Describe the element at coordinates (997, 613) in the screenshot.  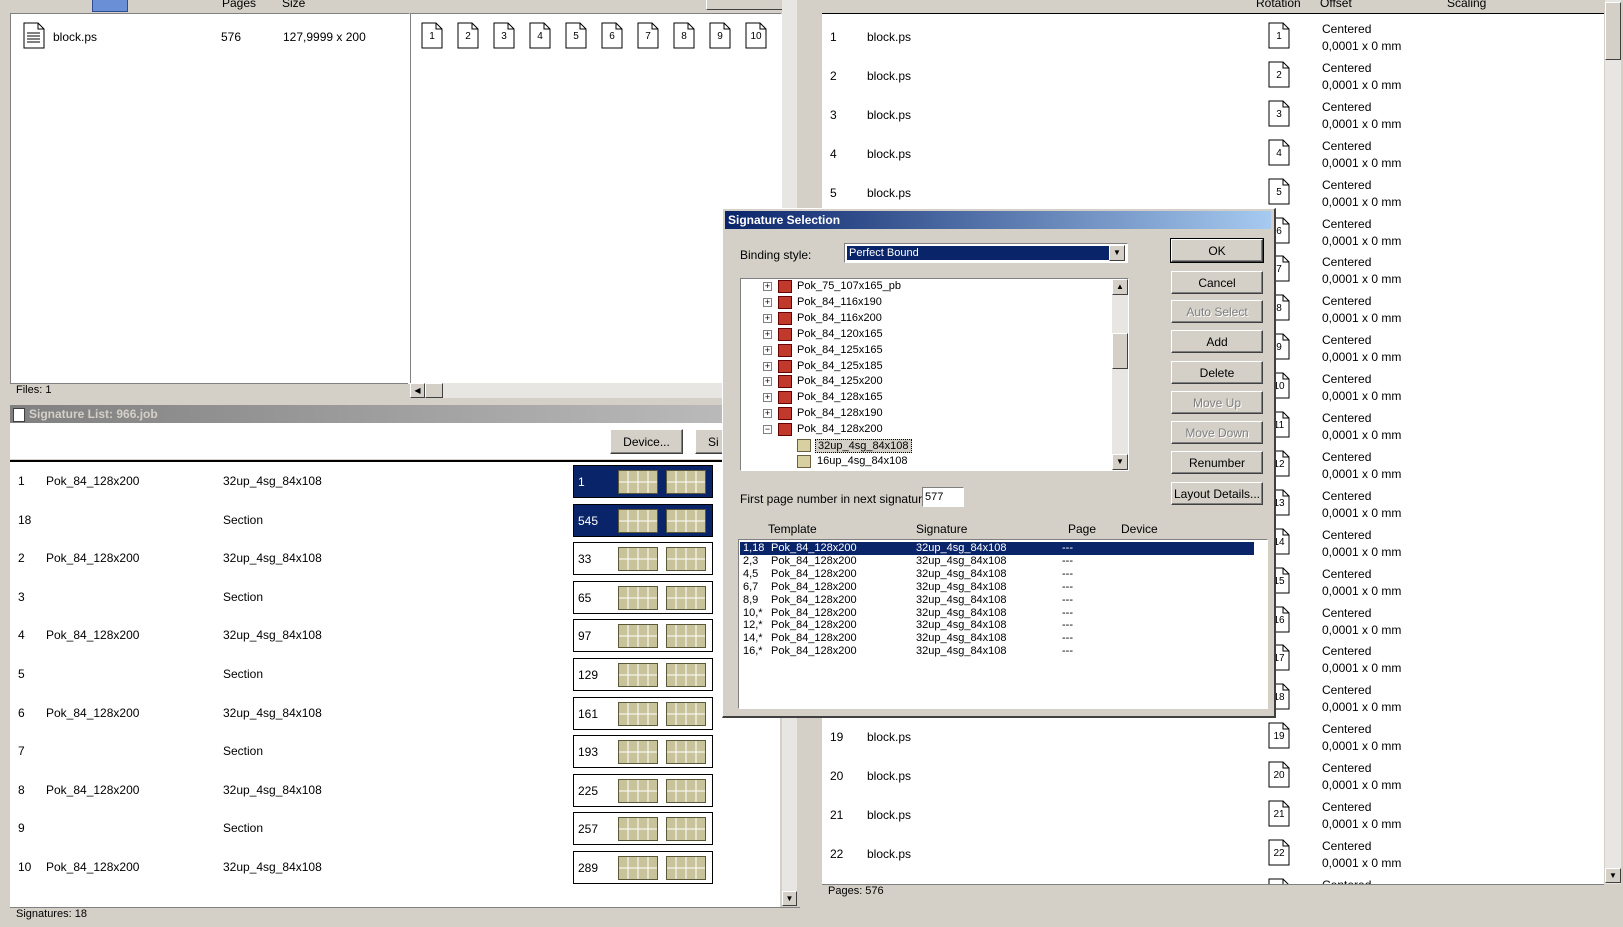
I see `assignment-row: 10,* Pok_84_128x200 32up_4sg_84x108 ---` at that location.